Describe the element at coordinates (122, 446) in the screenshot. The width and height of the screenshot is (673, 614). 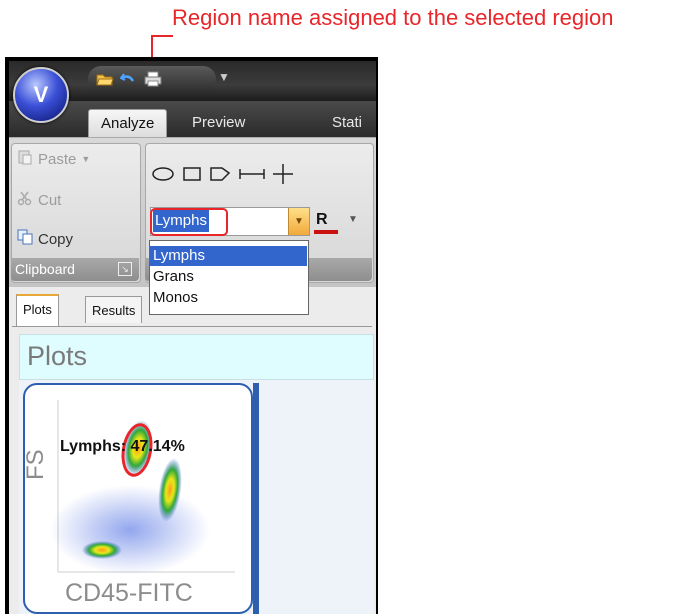
I see `region-gate-label: Lymphs: 47.14%` at that location.